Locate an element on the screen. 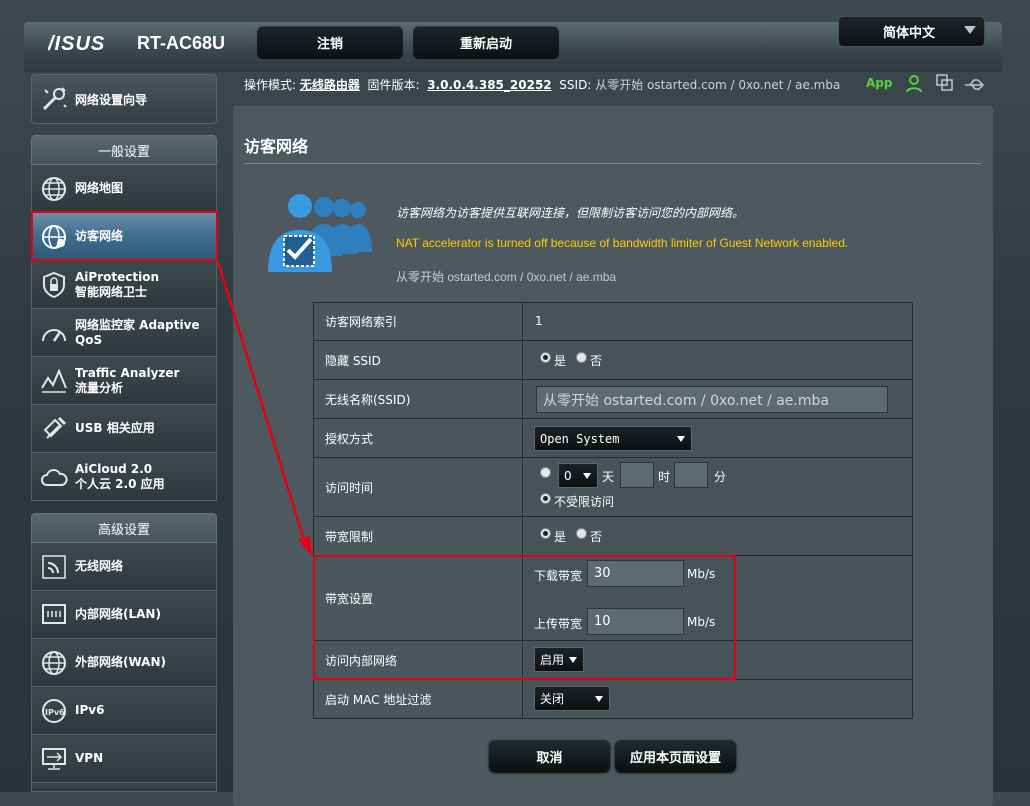  cancel-button: 取消 is located at coordinates (549, 756).